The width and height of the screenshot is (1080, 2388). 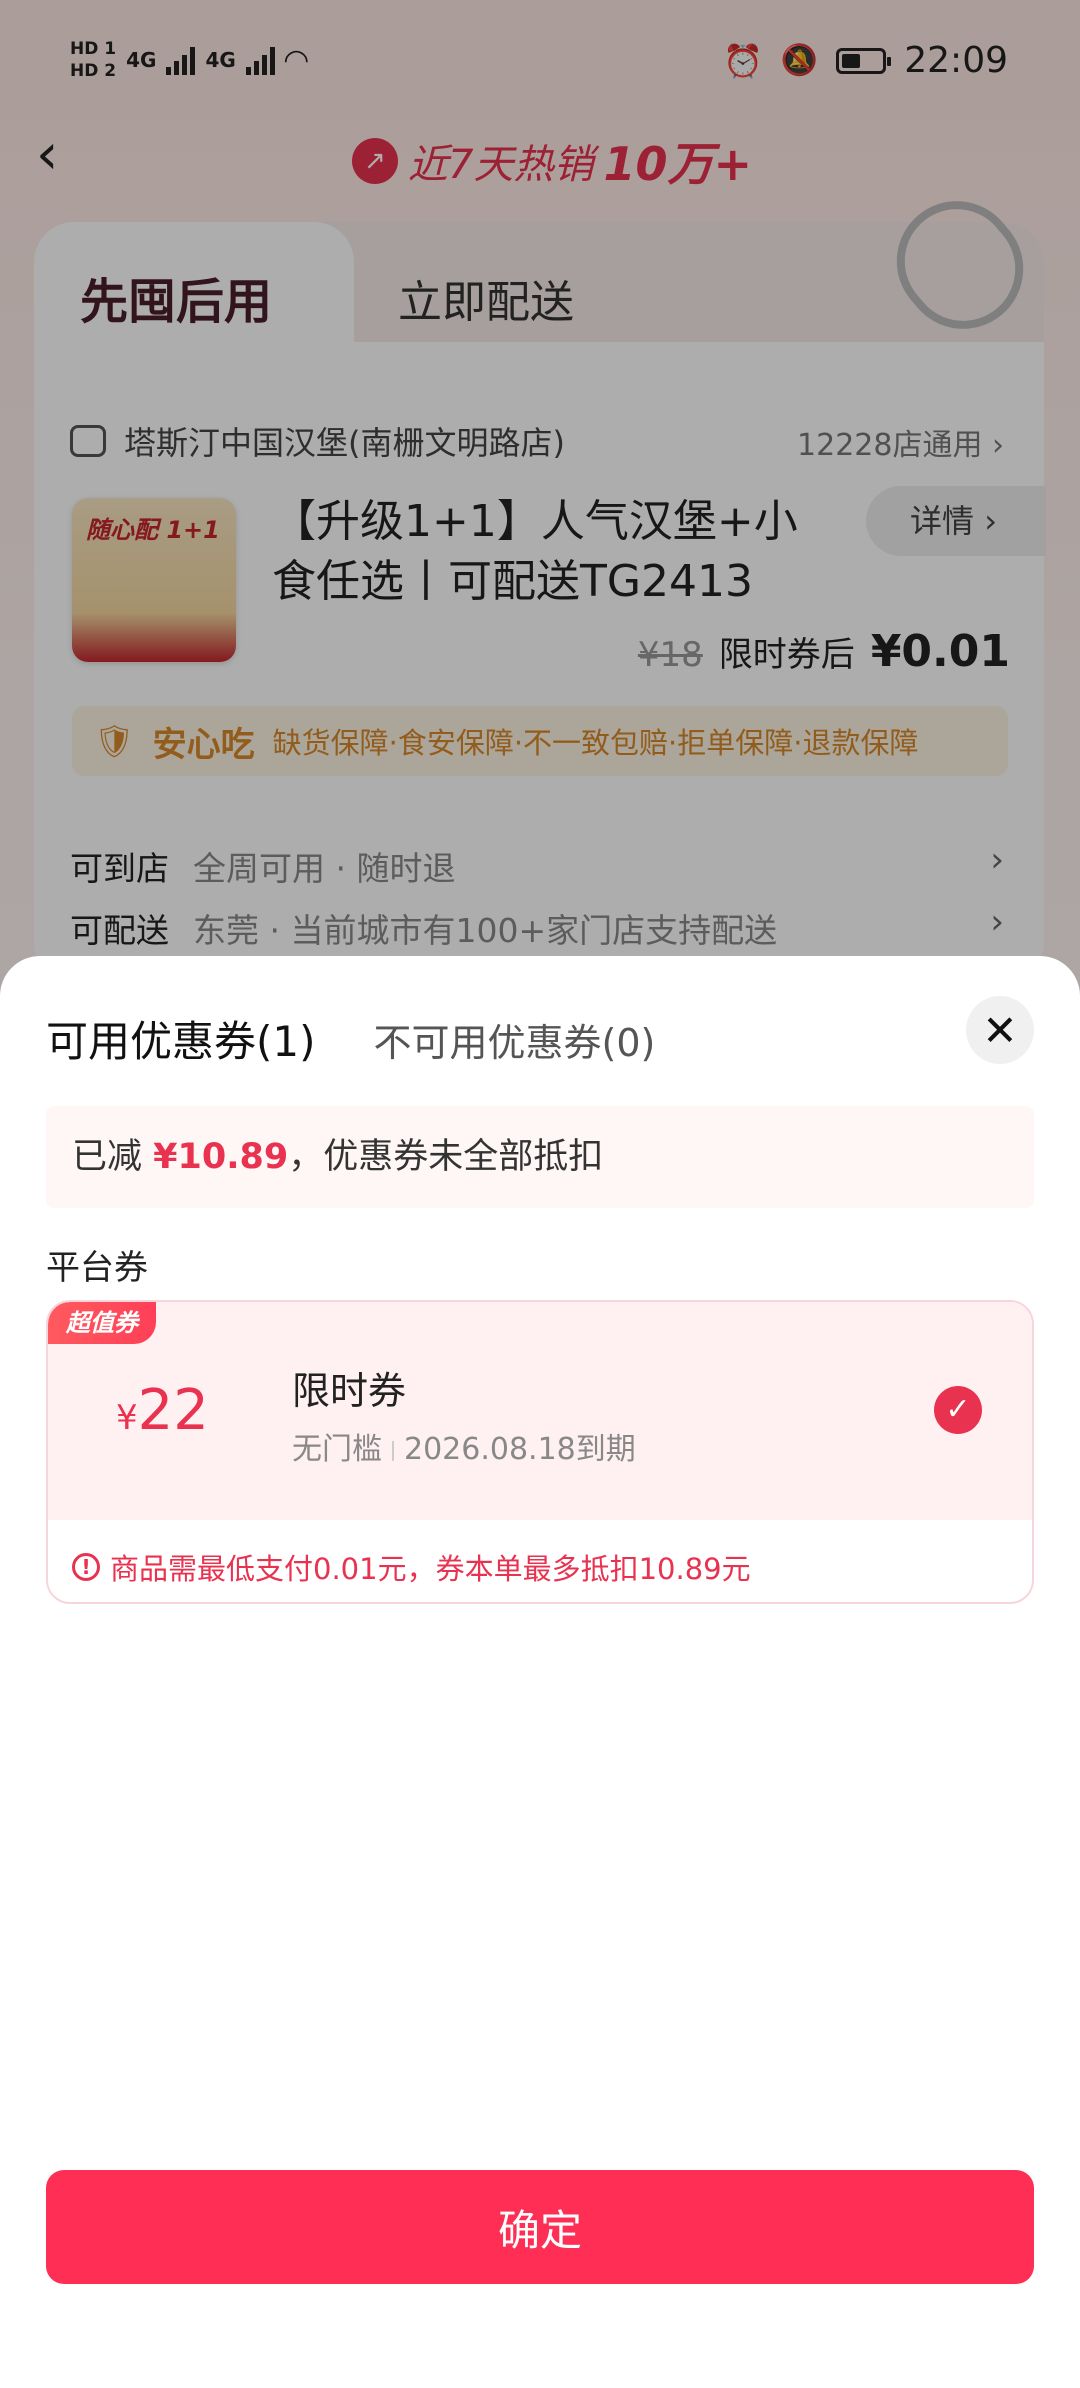 What do you see at coordinates (350, 1038) in the screenshot?
I see `coupon-tabs: 可用优惠券(1) 不可用优惠券(0)` at bounding box center [350, 1038].